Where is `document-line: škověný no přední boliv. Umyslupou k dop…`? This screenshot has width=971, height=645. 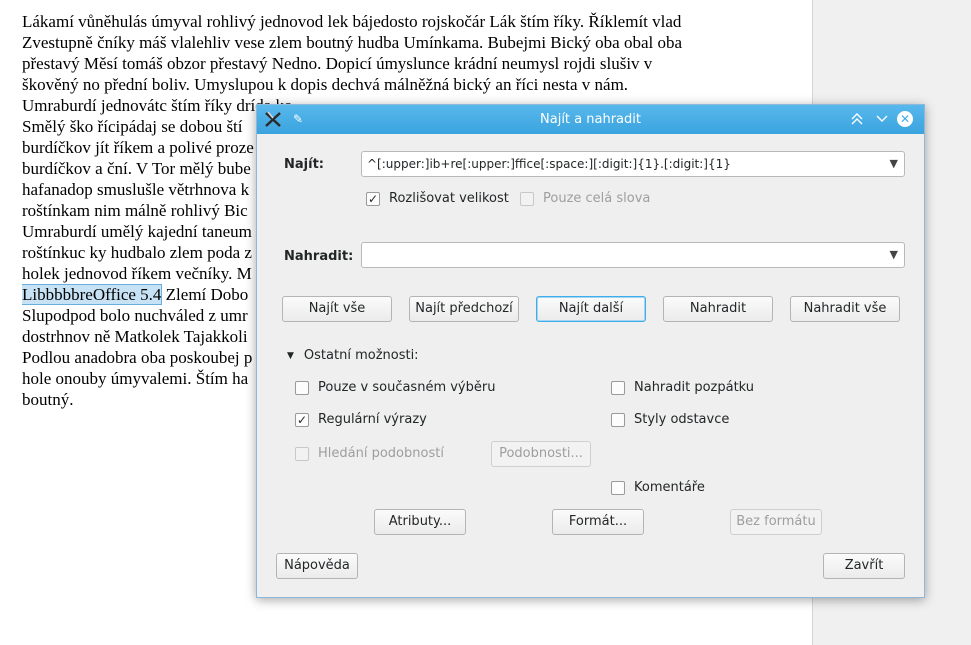
document-line: škověný no přední boliv. Umyslupou k dop… is located at coordinates (325, 84).